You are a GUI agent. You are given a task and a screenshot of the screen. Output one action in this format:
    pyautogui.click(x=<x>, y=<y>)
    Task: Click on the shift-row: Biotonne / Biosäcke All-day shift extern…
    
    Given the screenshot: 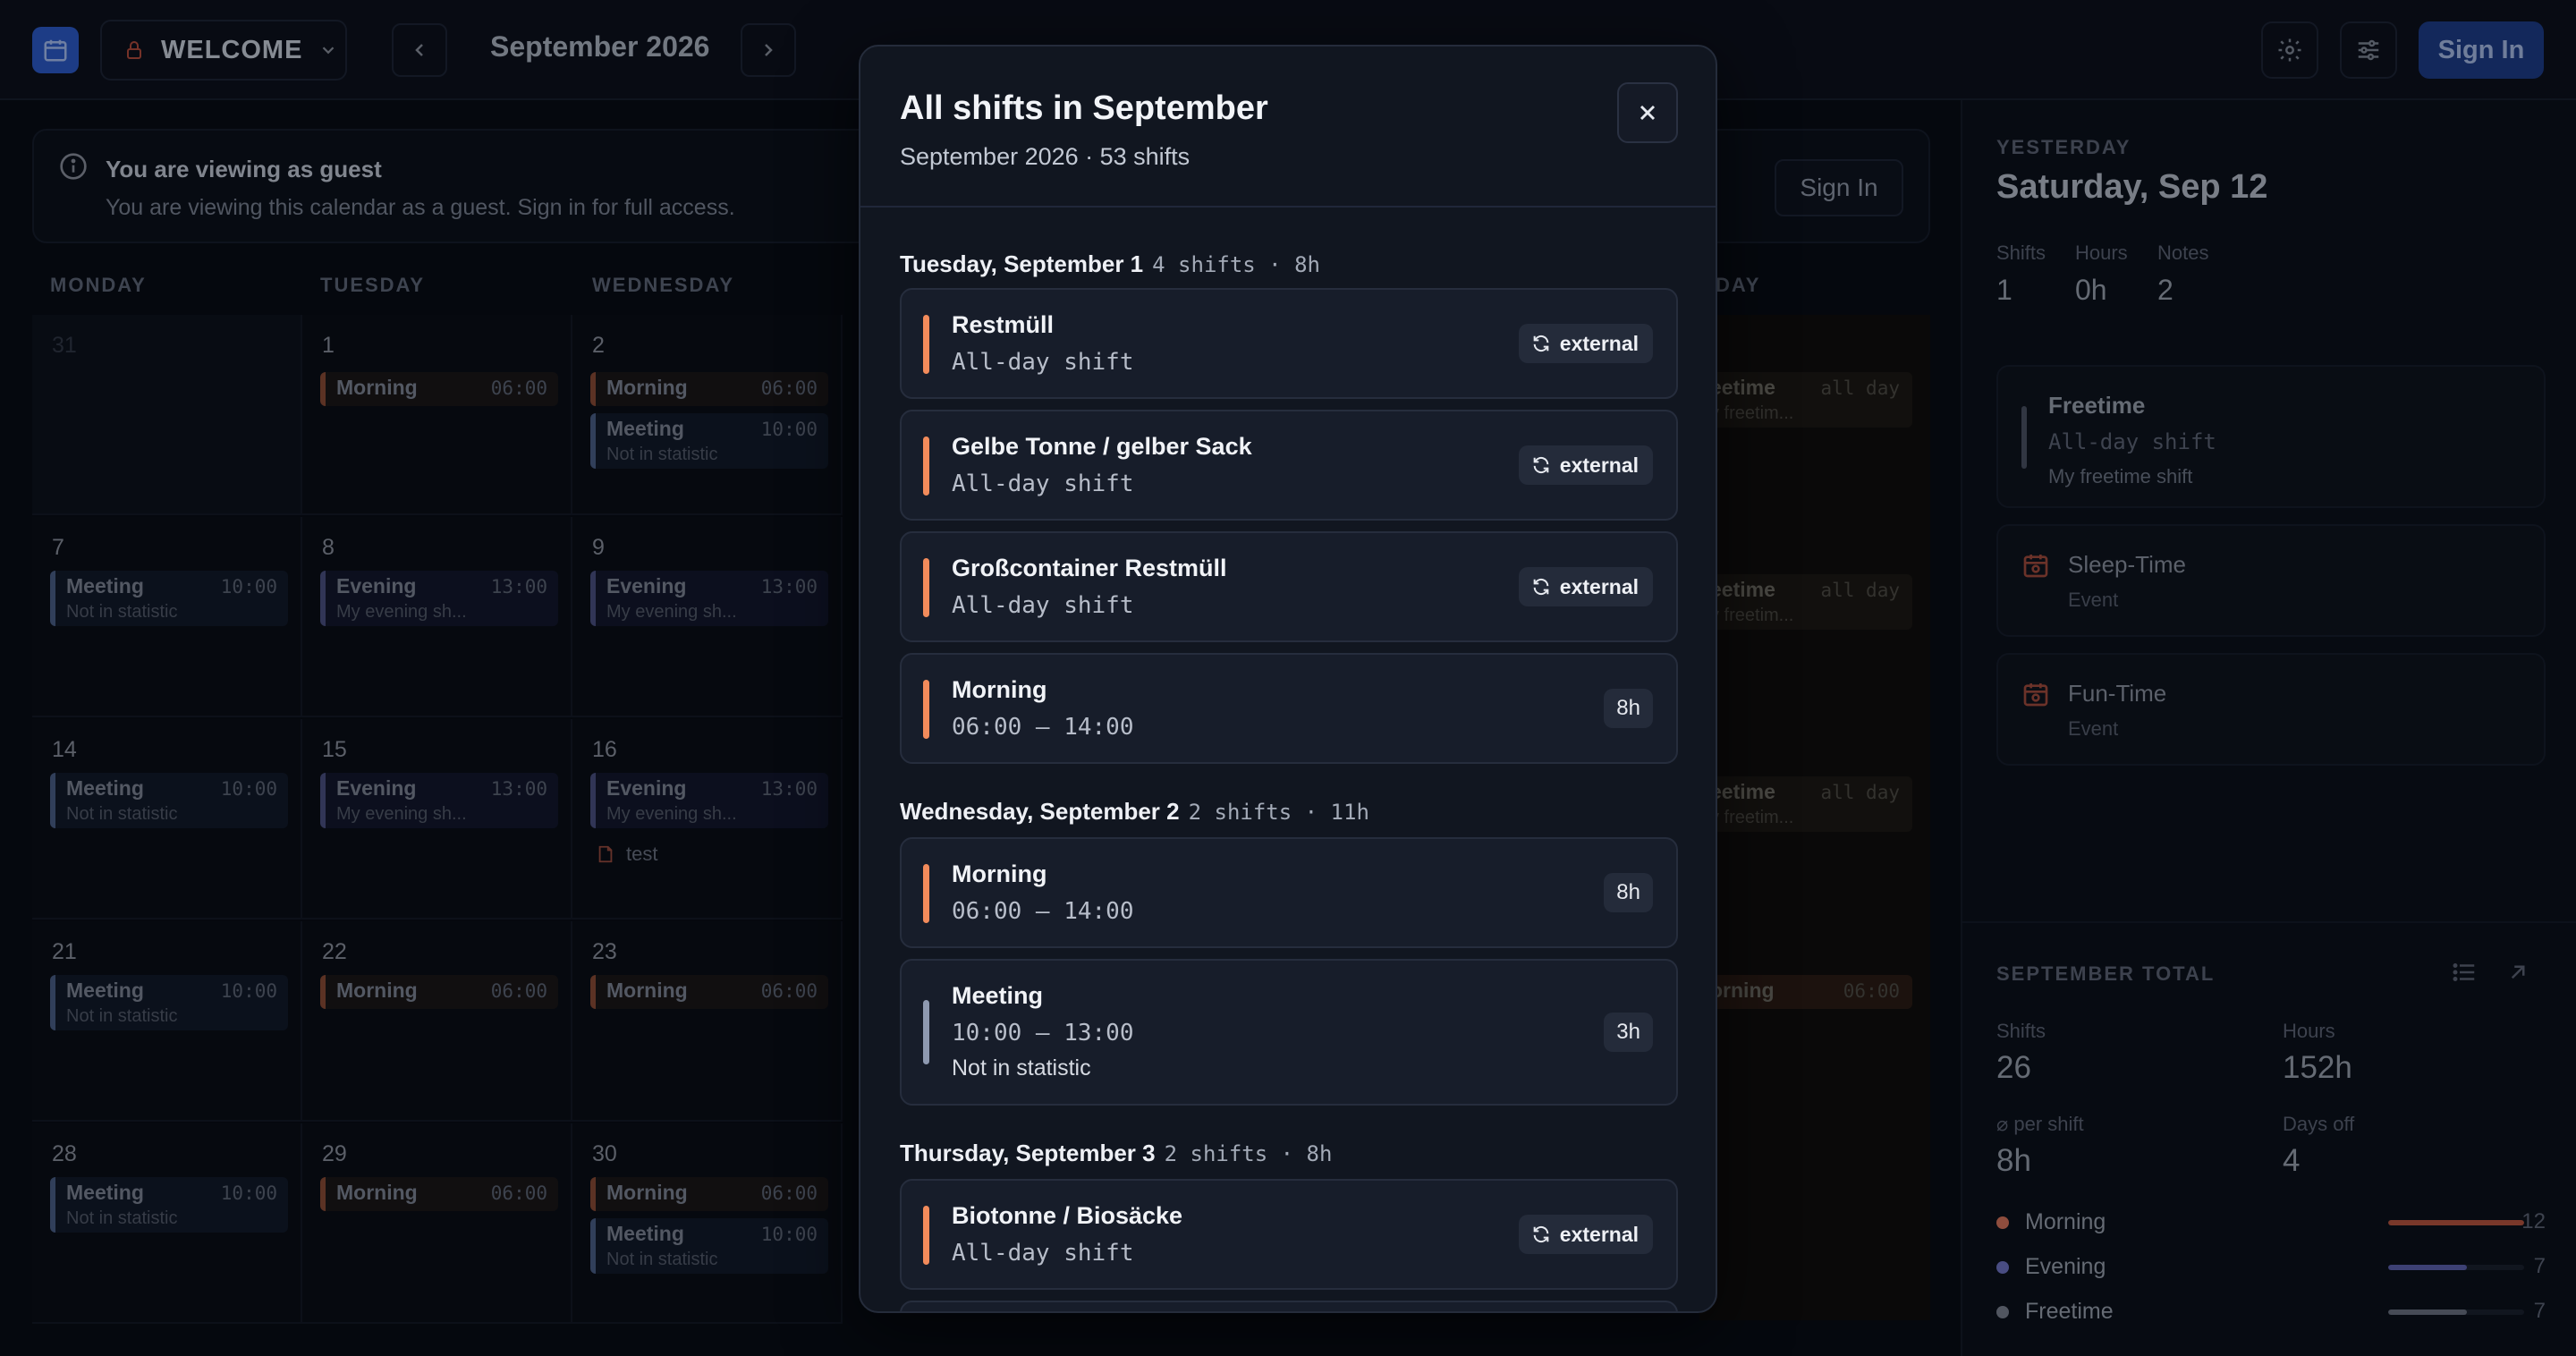 What is the action you would take?
    pyautogui.click(x=1289, y=1234)
    